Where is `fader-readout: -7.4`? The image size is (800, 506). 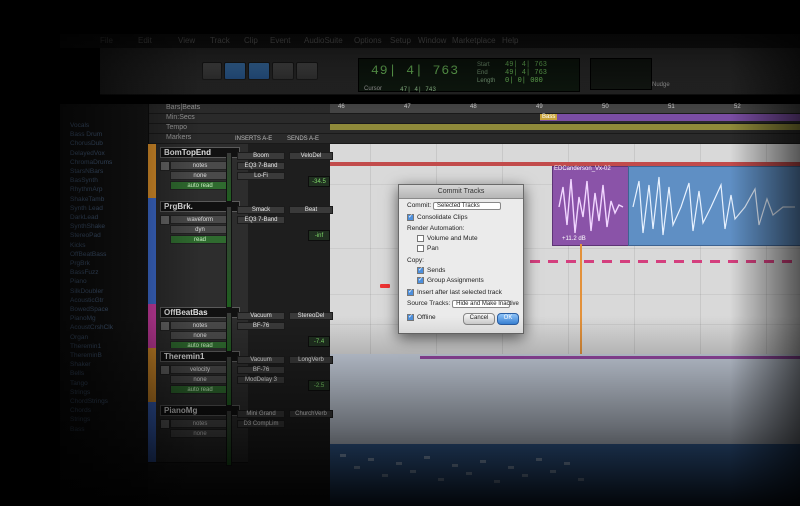 fader-readout: -7.4 is located at coordinates (319, 341).